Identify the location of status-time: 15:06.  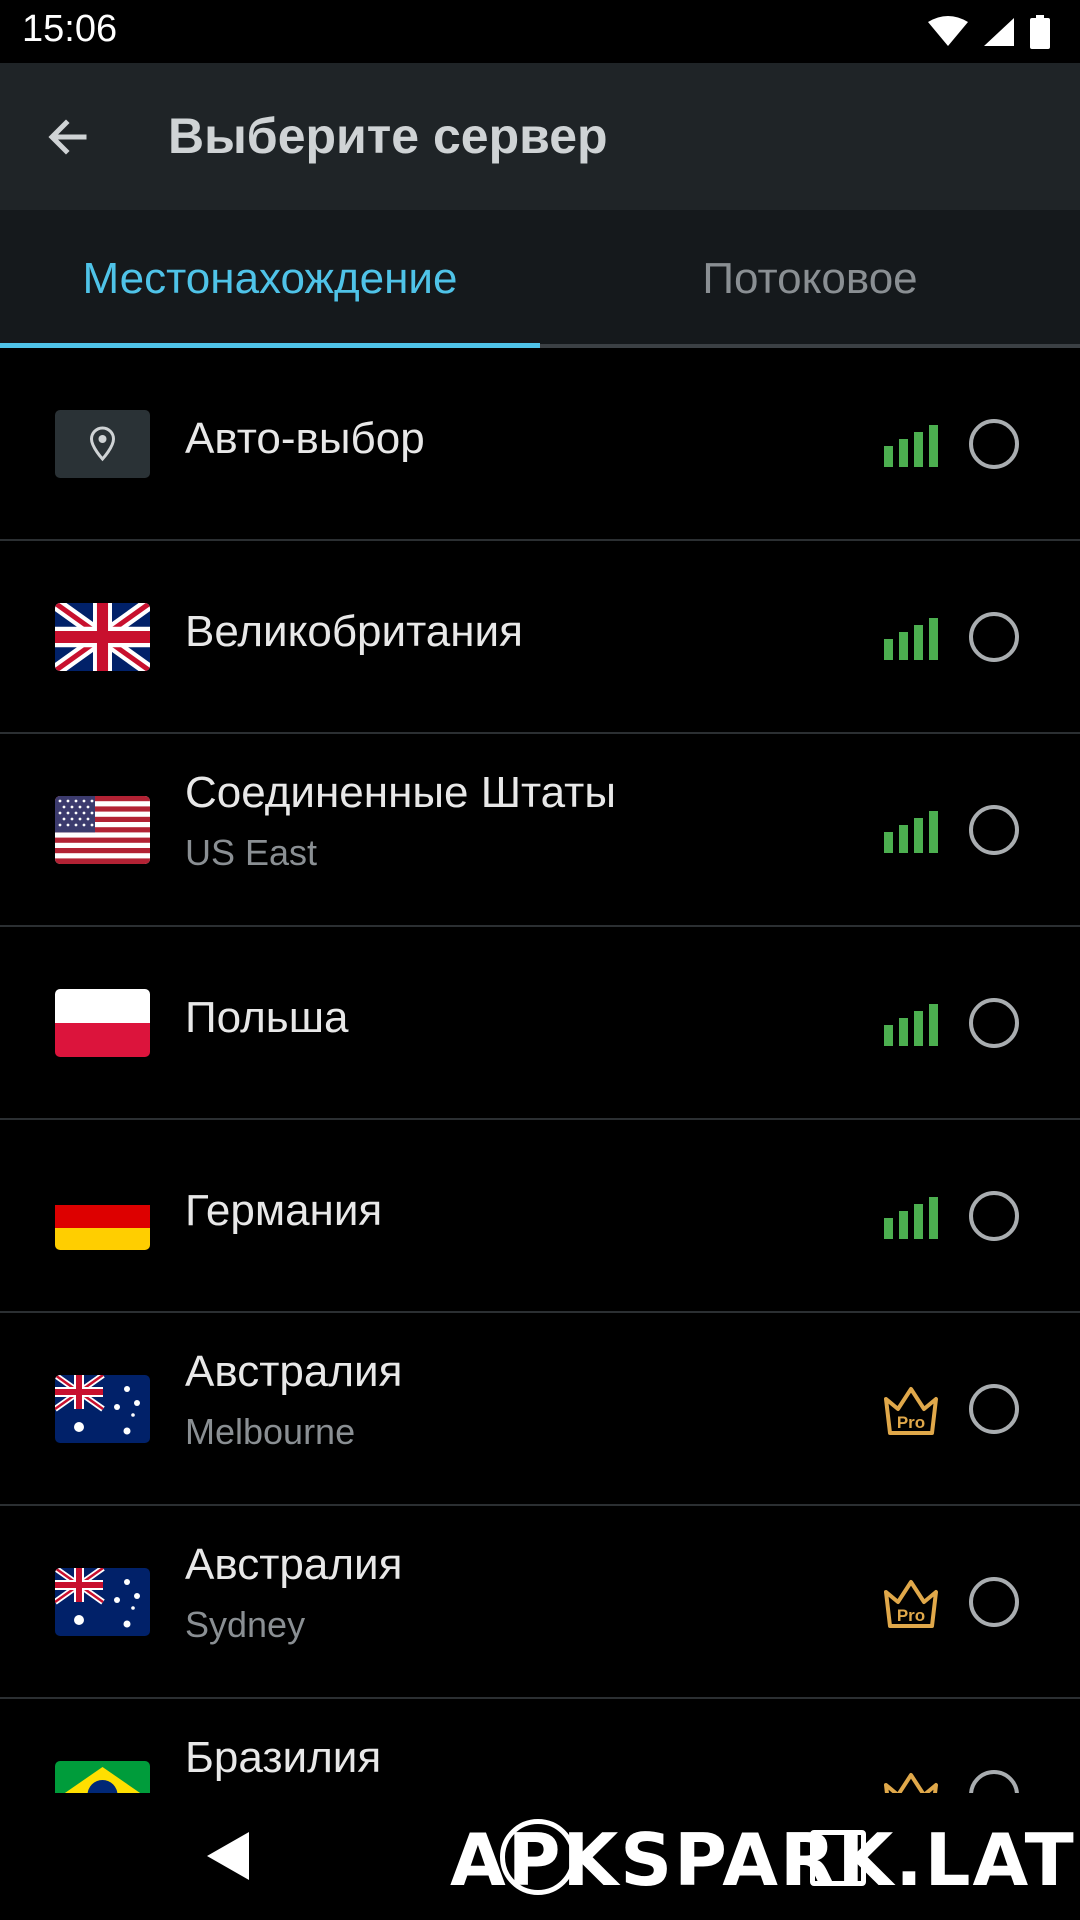
(70, 29).